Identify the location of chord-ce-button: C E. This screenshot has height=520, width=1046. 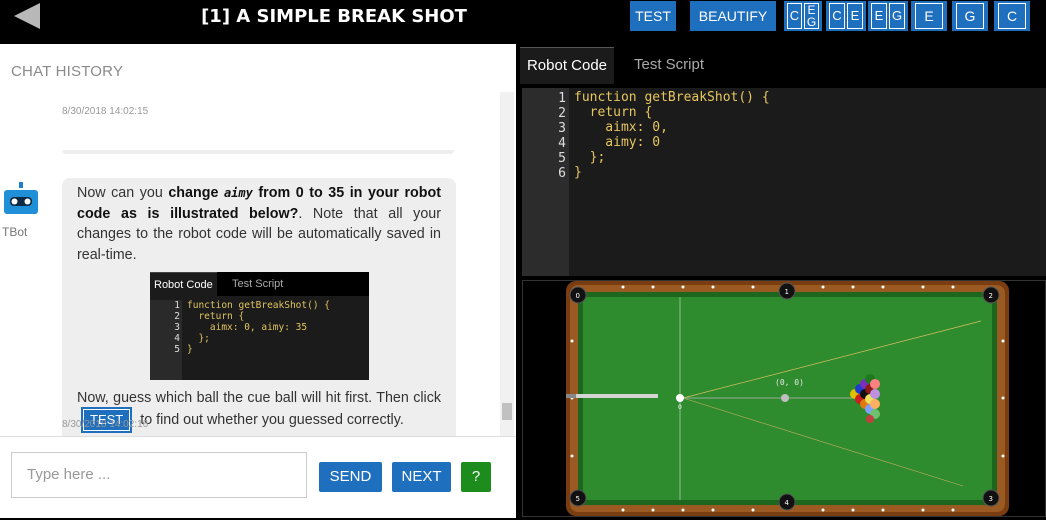
(846, 16).